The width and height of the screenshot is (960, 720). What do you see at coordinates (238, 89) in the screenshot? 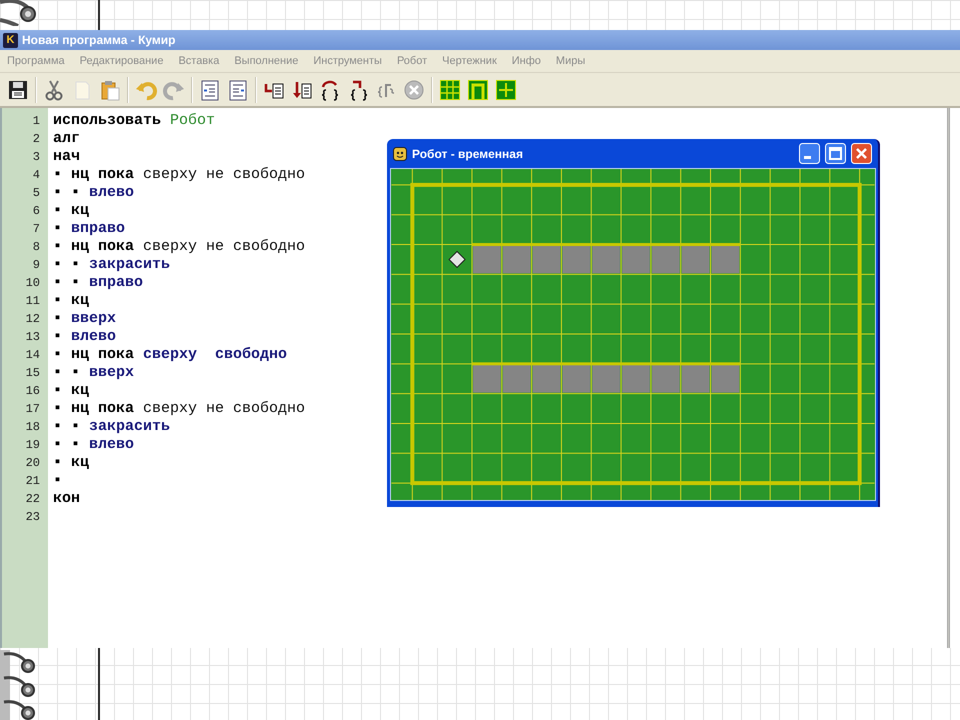
I see `unindent-icon` at bounding box center [238, 89].